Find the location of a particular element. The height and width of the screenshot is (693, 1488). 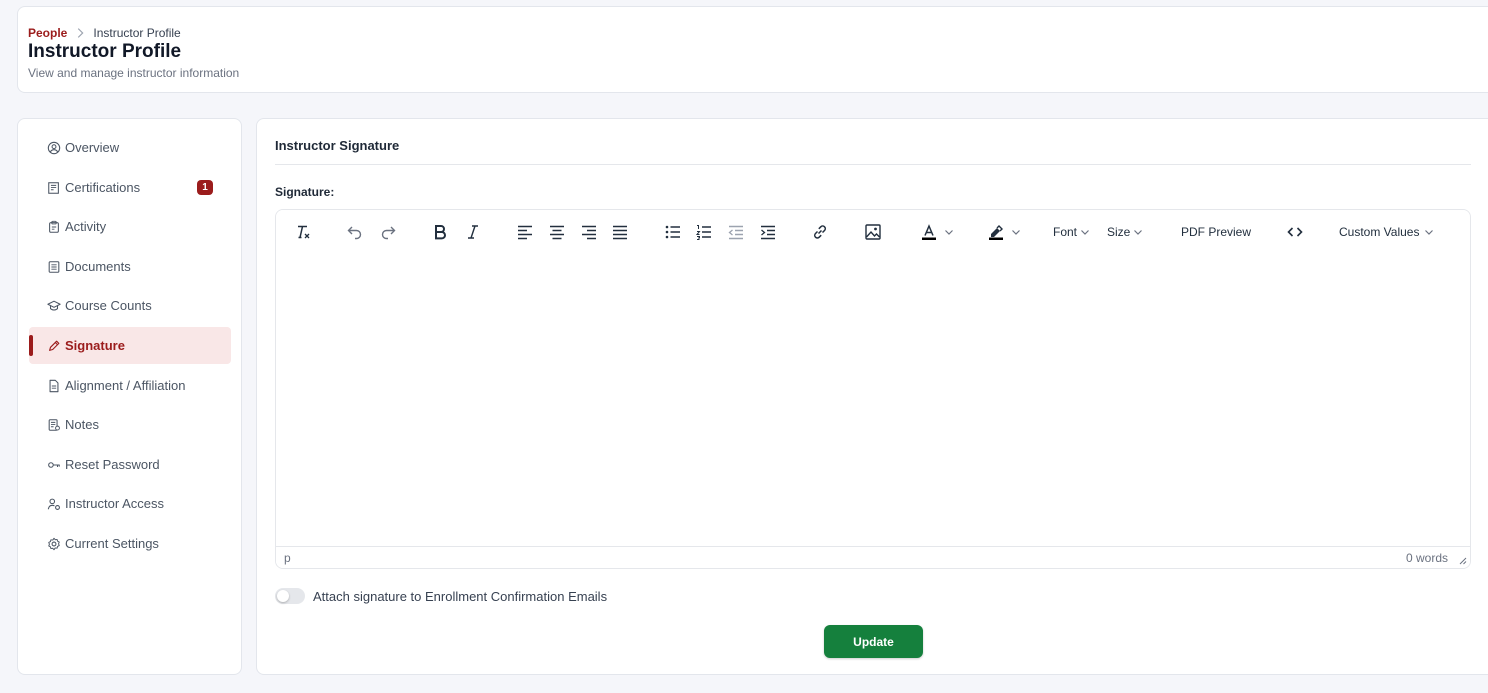

italic-button is located at coordinates (473, 232).